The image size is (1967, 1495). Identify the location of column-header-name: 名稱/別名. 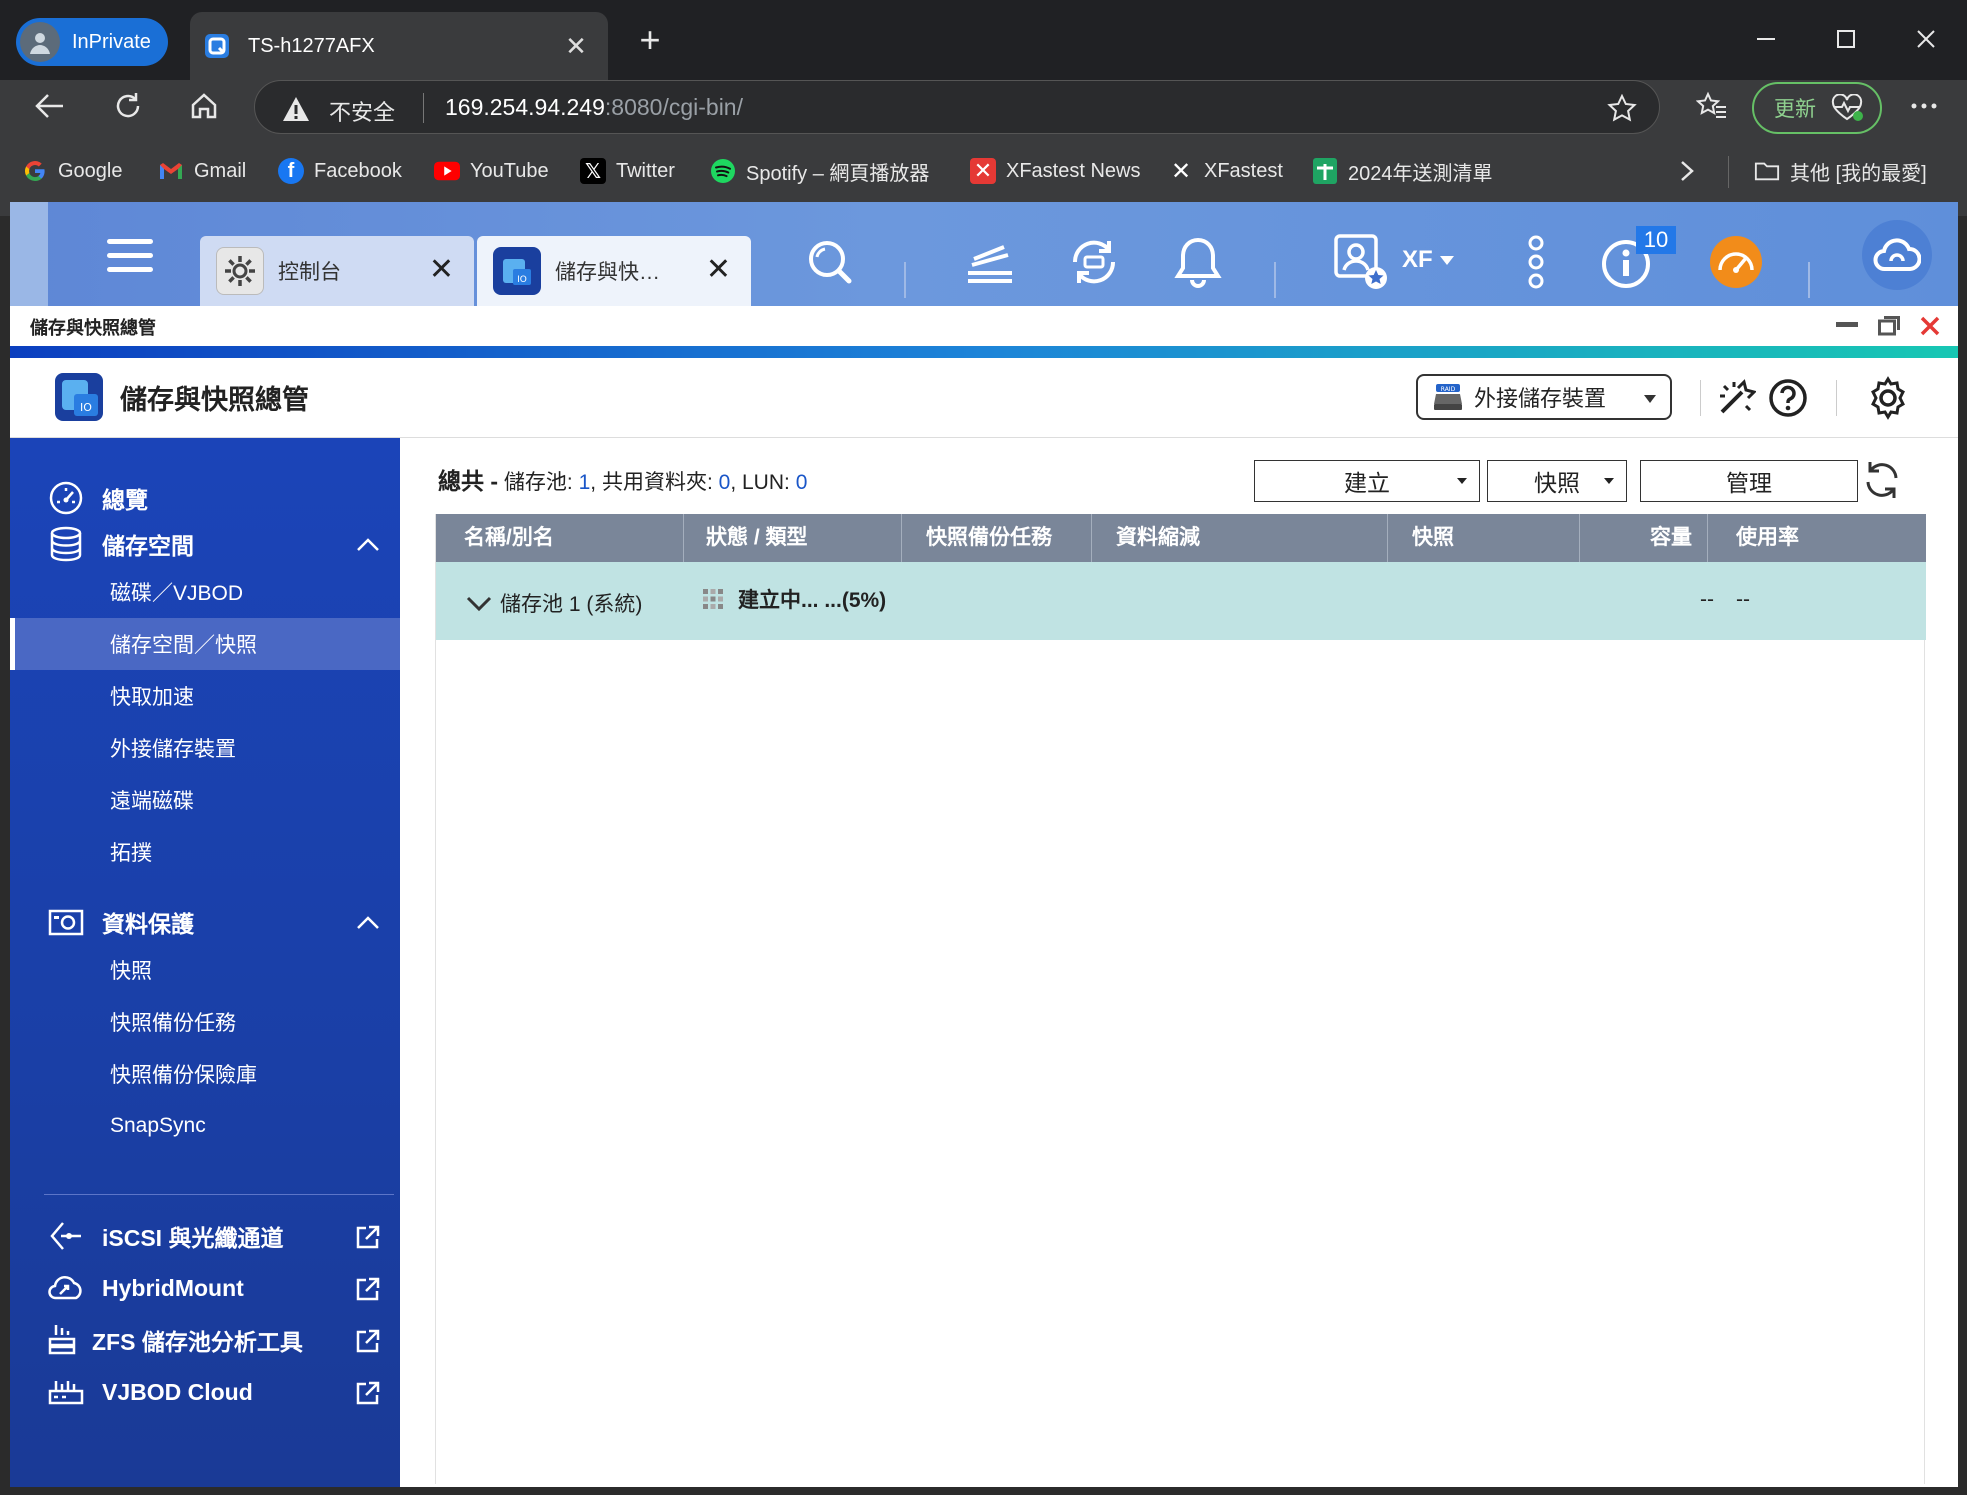
(560, 538).